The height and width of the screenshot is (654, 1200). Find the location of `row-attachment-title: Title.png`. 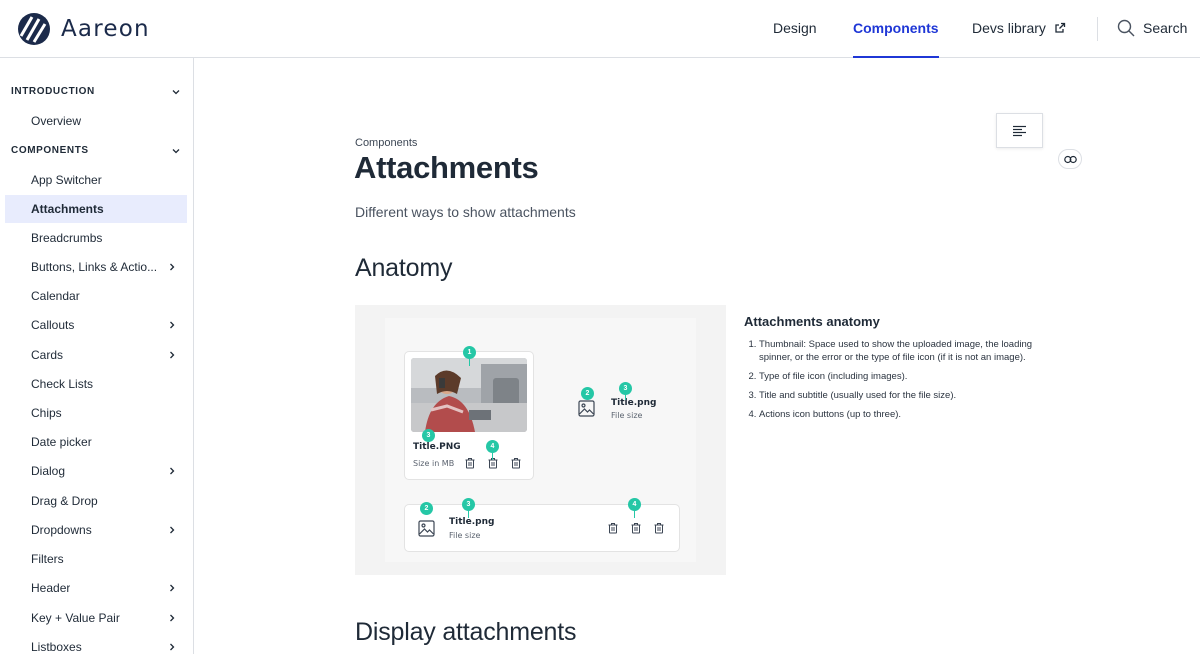

row-attachment-title: Title.png is located at coordinates (472, 522).